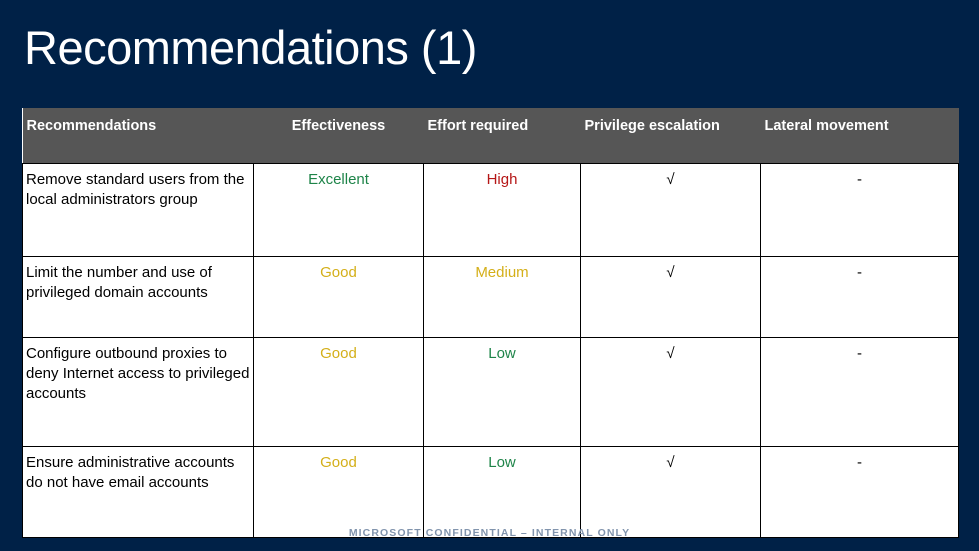  What do you see at coordinates (338, 210) in the screenshot?
I see `cell-effectiveness: Excellent` at bounding box center [338, 210].